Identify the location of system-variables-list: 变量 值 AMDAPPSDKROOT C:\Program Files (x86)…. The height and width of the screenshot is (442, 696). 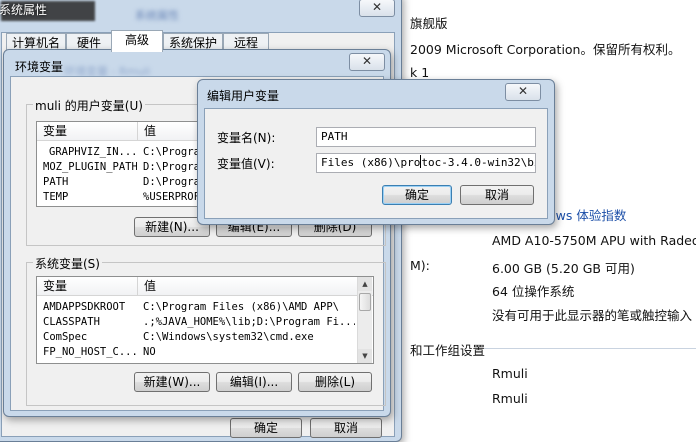
(205, 320).